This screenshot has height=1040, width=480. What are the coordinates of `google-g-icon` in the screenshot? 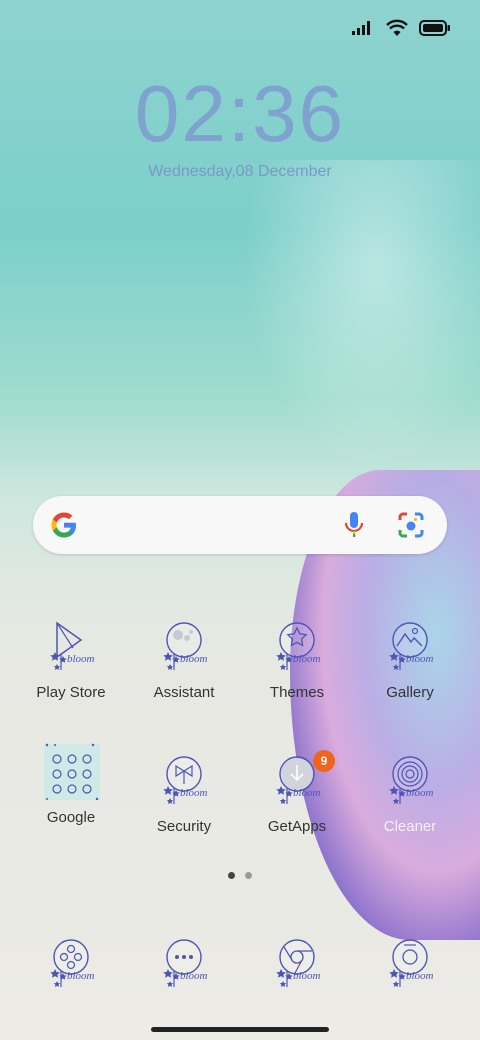 It's located at (64, 525).